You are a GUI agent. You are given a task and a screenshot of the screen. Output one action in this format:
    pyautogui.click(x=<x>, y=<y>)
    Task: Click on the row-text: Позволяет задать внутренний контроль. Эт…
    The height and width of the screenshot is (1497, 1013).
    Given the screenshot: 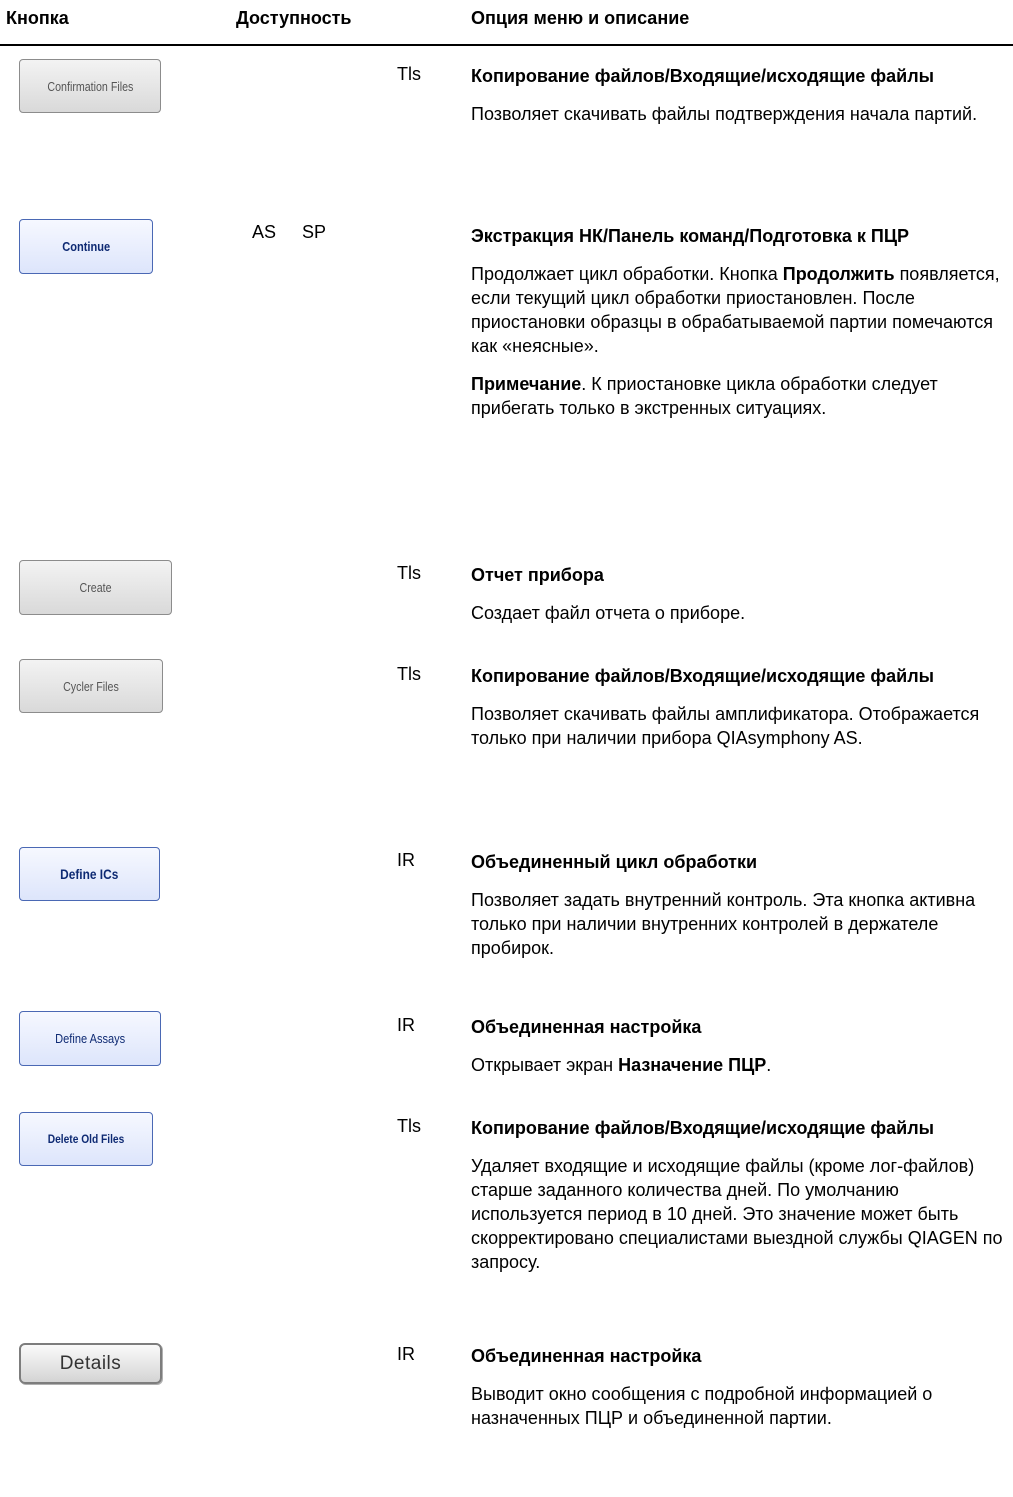 What is the action you would take?
    pyautogui.click(x=723, y=924)
    